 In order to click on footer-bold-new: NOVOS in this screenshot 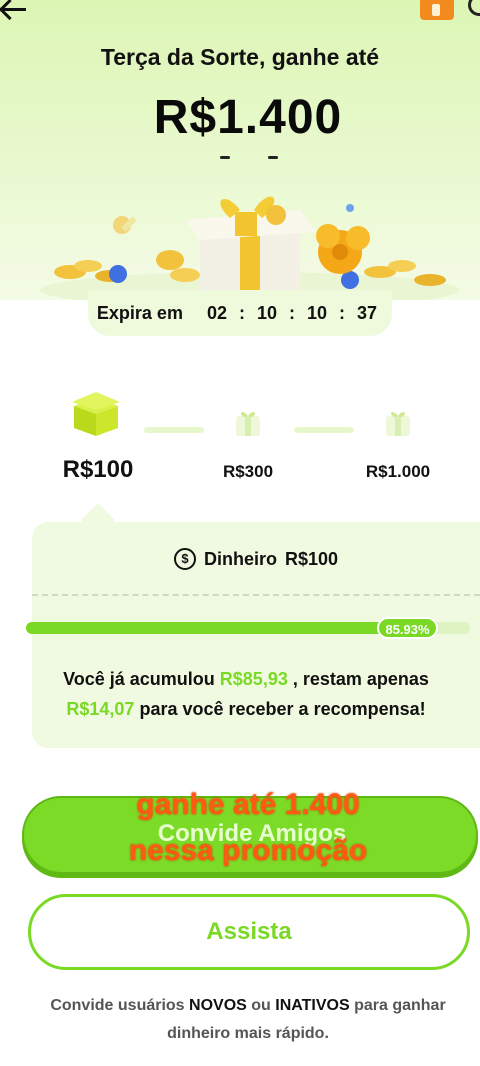, I will do `click(218, 1005)`.